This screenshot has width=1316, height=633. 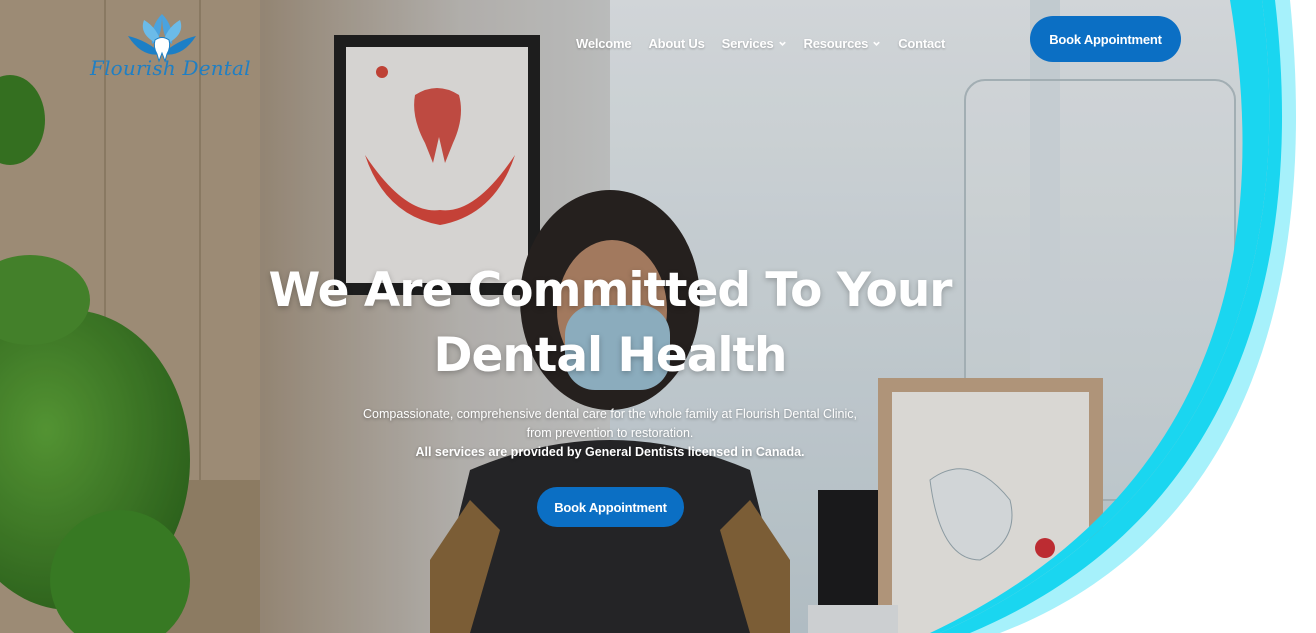 I want to click on nav-item-contact: Contact, so click(x=921, y=43).